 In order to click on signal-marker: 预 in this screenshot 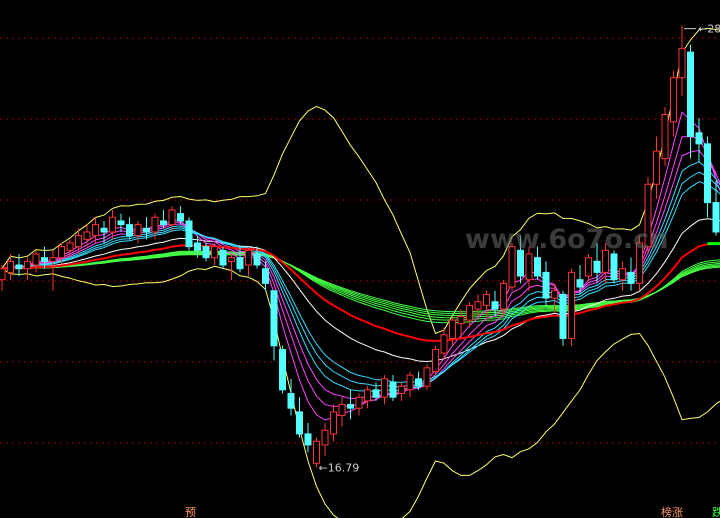, I will do `click(190, 512)`.